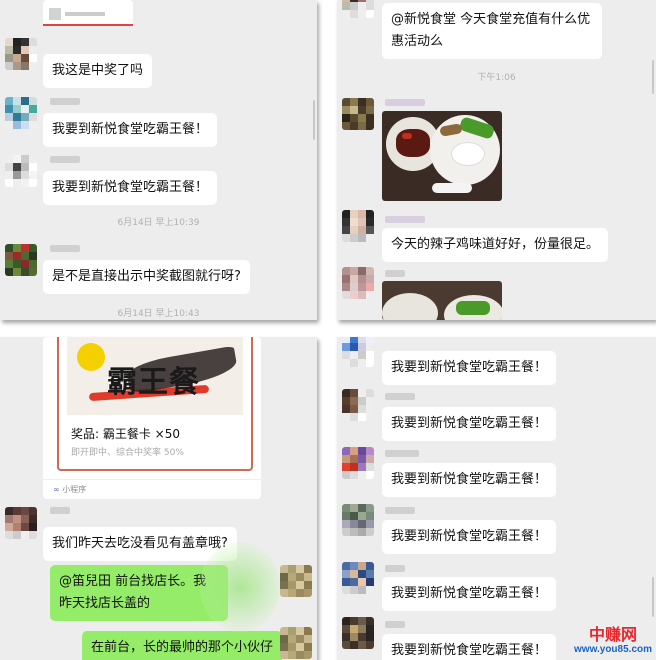 This screenshot has width=656, height=660. I want to click on prize-sub: 即开即中、综合中奖率 50%, so click(127, 453).